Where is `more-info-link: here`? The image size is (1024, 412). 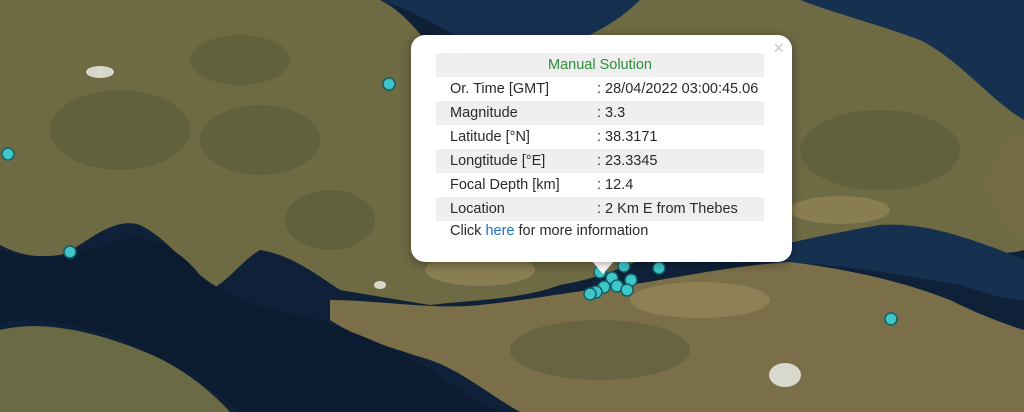
more-info-link: here is located at coordinates (499, 231).